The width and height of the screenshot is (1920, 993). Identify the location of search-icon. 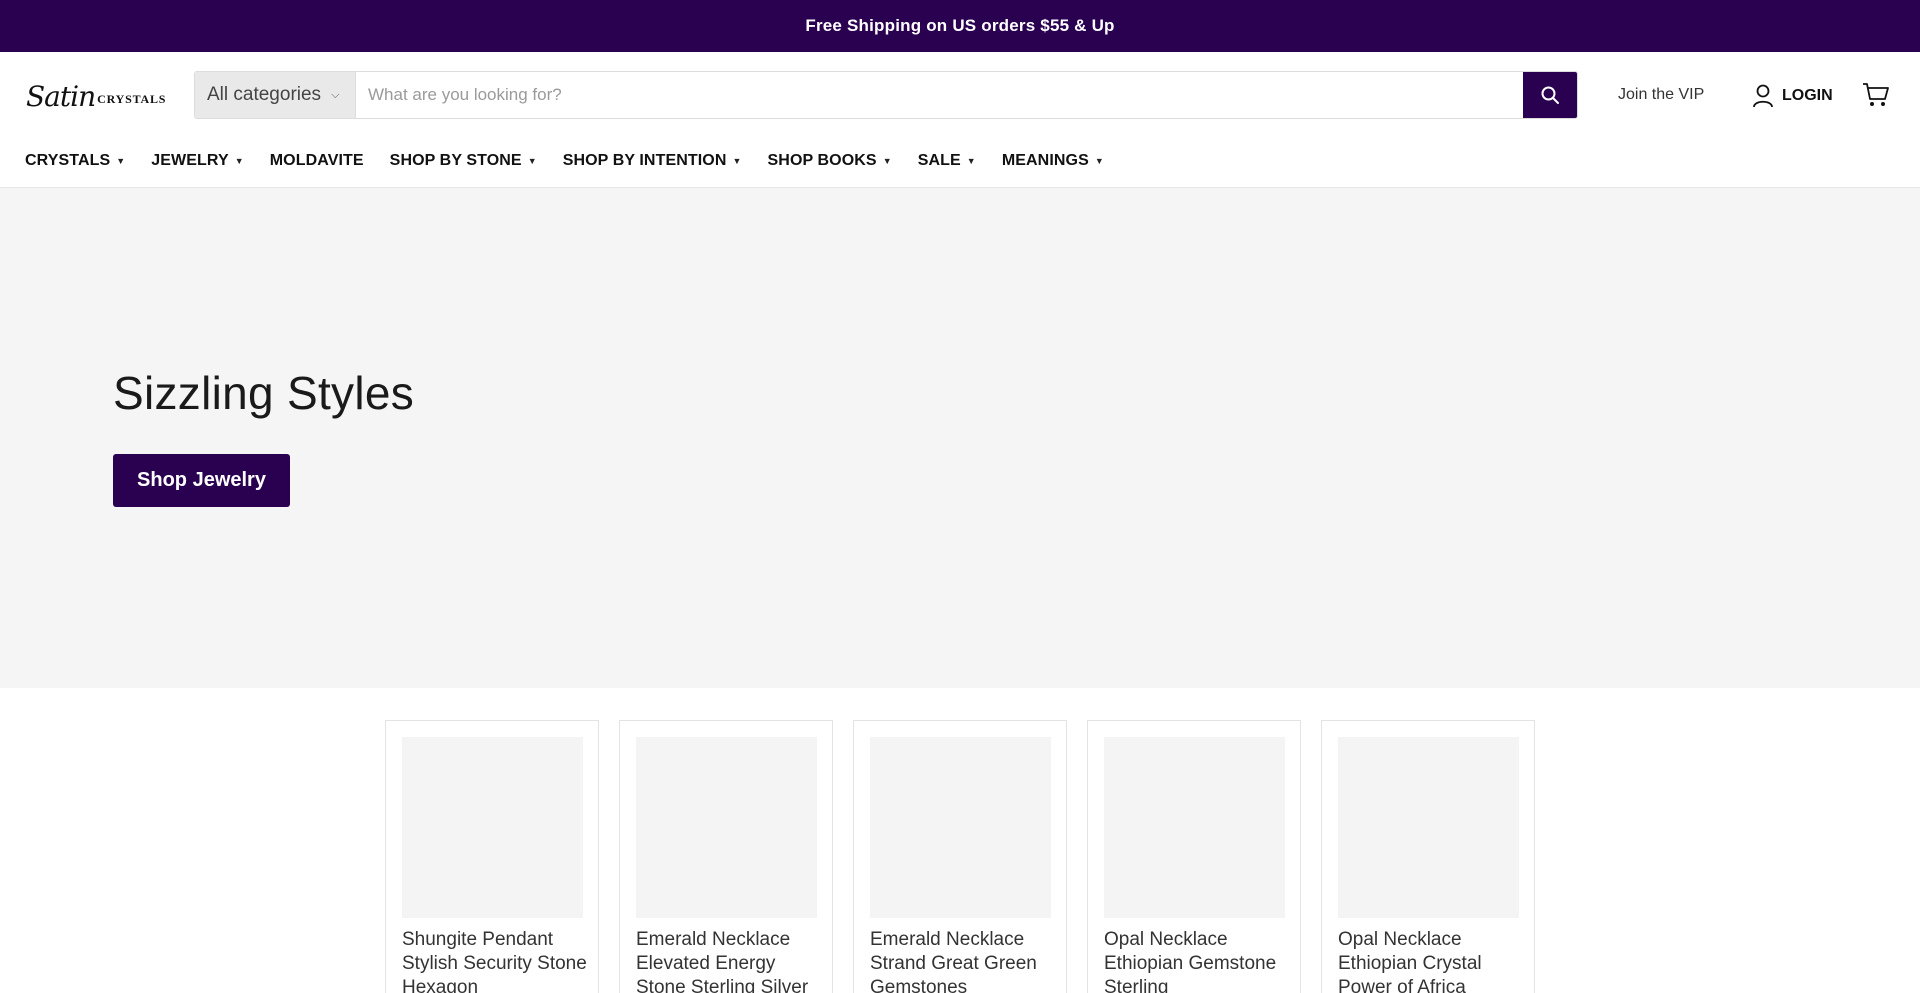
(1550, 95).